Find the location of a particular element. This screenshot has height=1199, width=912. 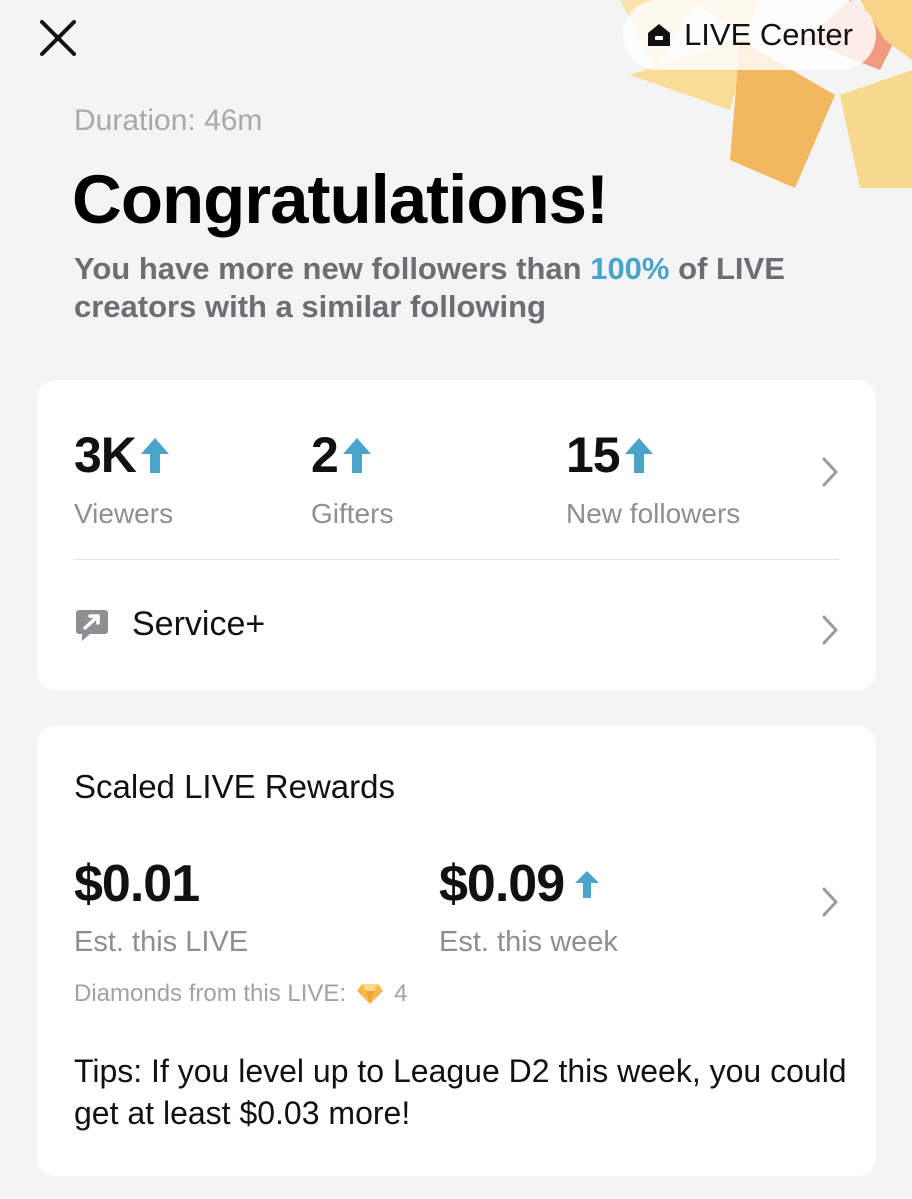

stat-value: 15 is located at coordinates (593, 455).